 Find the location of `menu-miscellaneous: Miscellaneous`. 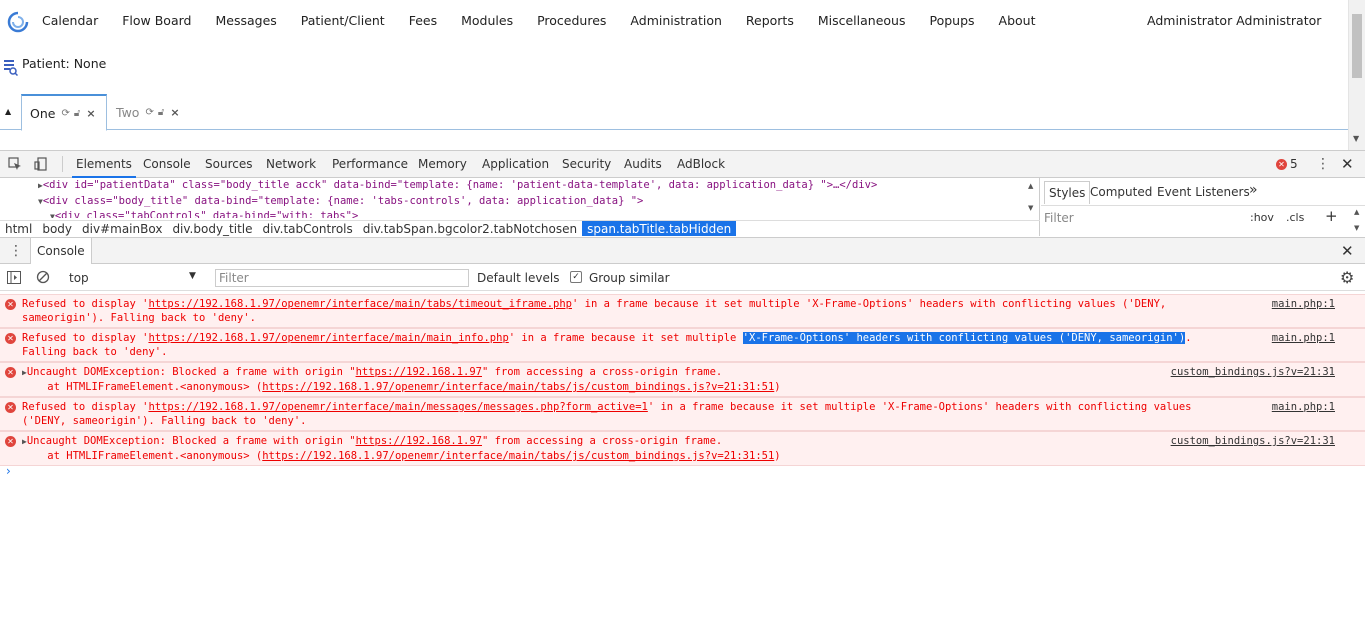

menu-miscellaneous: Miscellaneous is located at coordinates (862, 20).